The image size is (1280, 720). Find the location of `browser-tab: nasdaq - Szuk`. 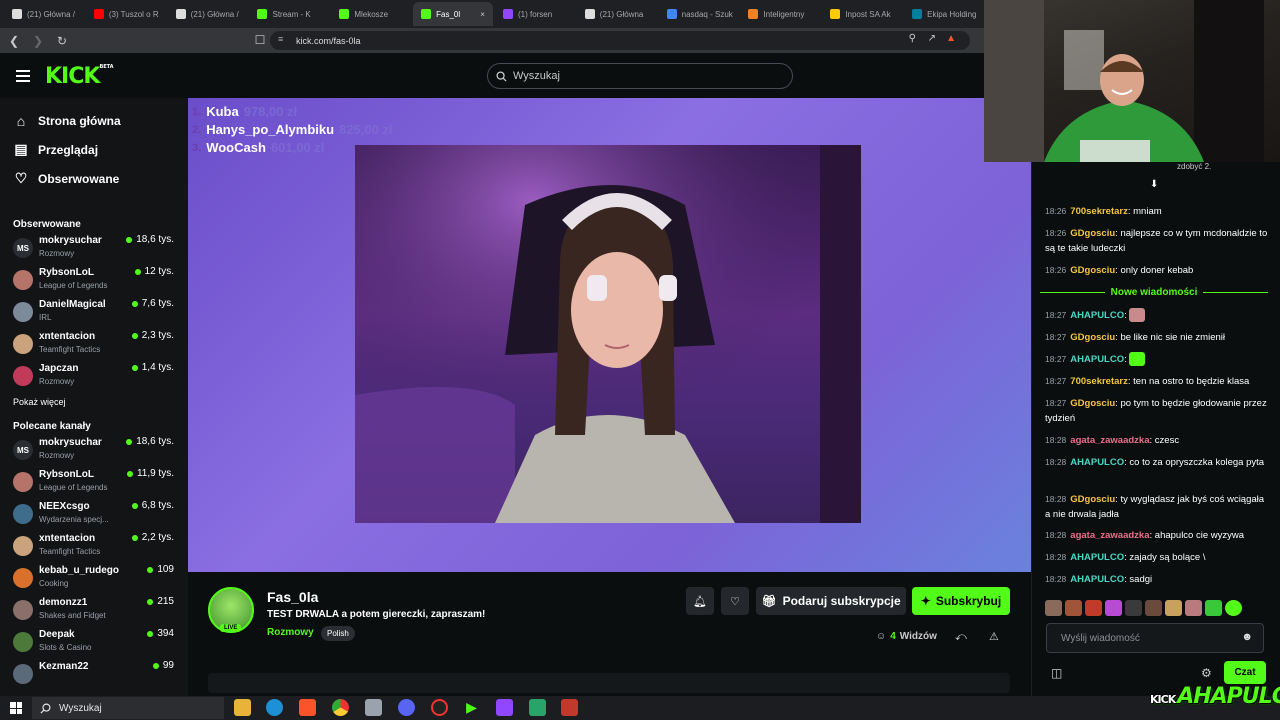

browser-tab: nasdaq - Szuk is located at coordinates (699, 14).